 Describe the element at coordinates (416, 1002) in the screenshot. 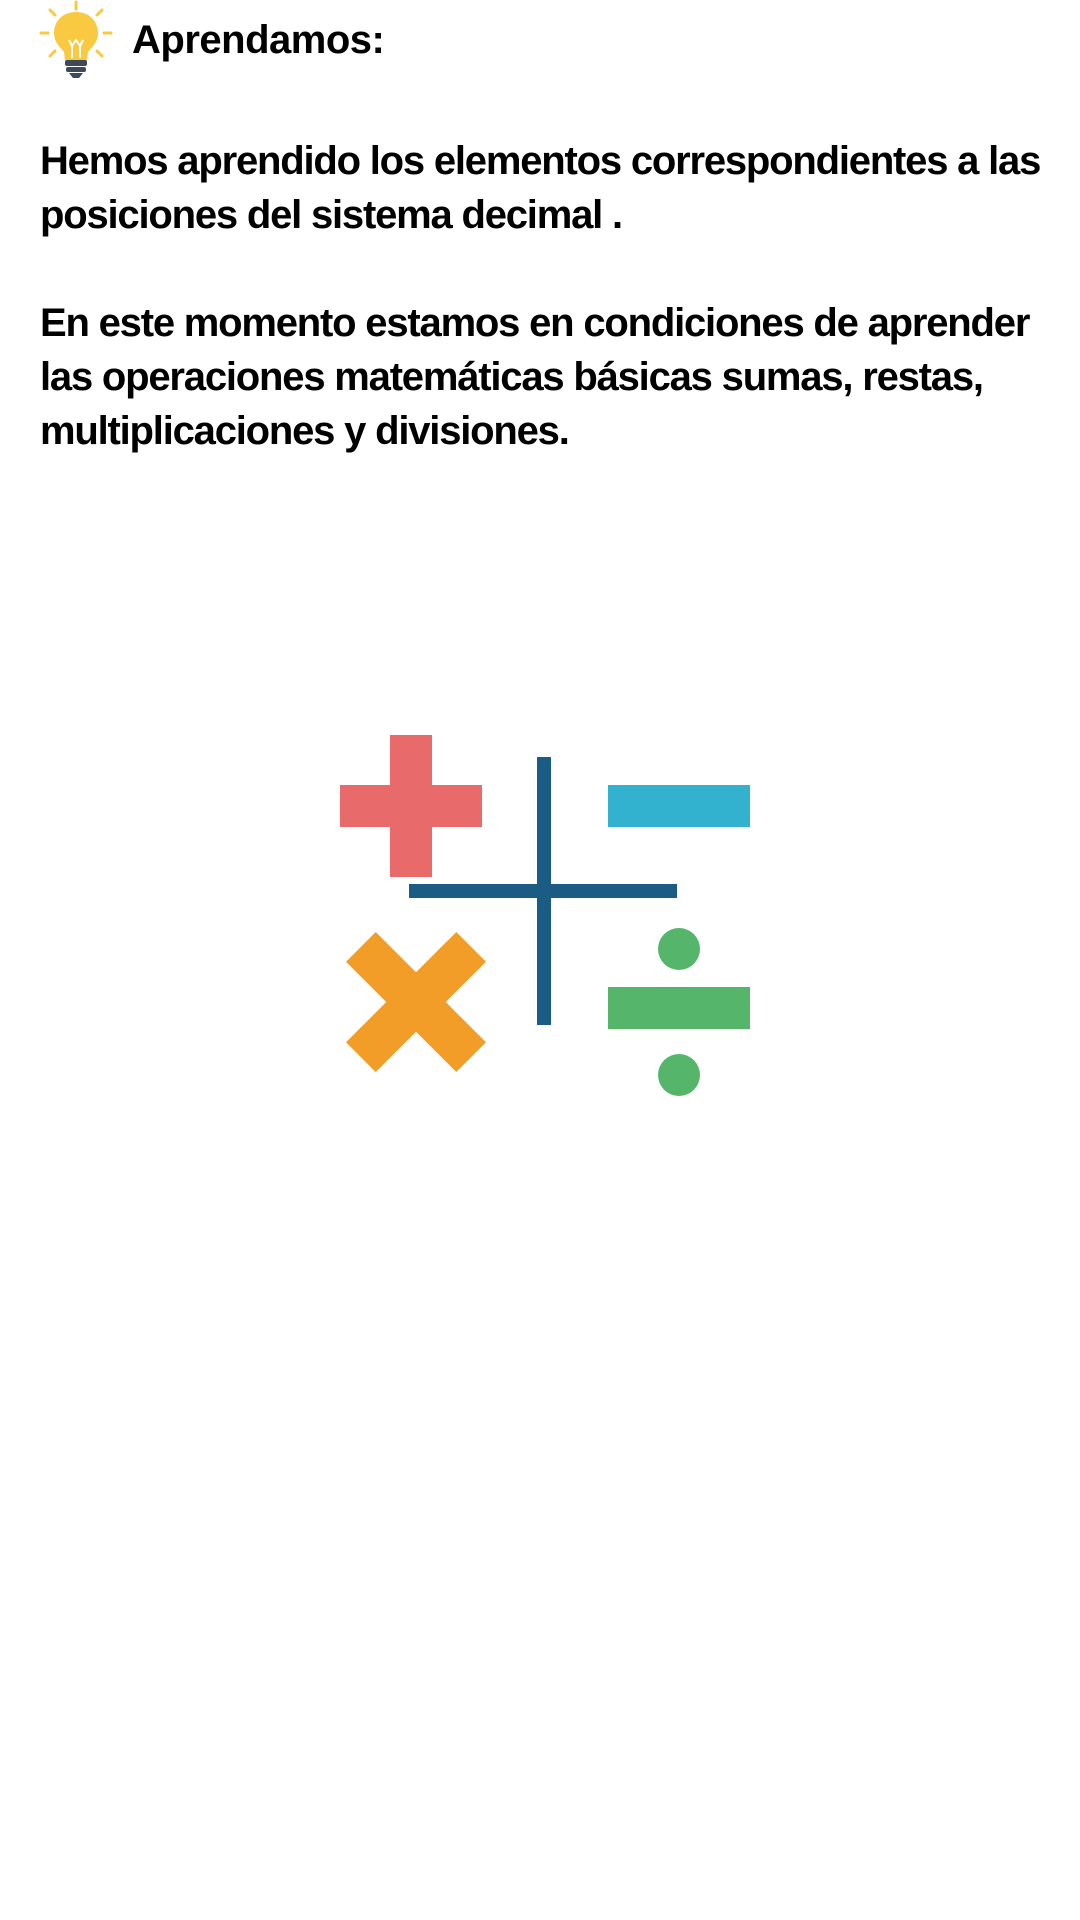

I see `times-icon` at that location.